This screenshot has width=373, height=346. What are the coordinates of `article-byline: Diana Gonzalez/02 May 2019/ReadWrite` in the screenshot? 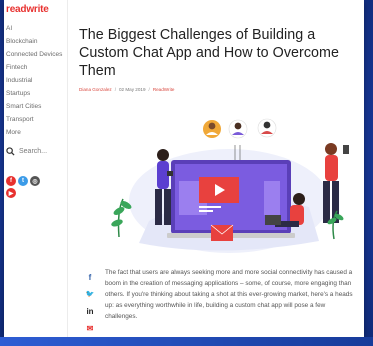 It's located at (127, 89).